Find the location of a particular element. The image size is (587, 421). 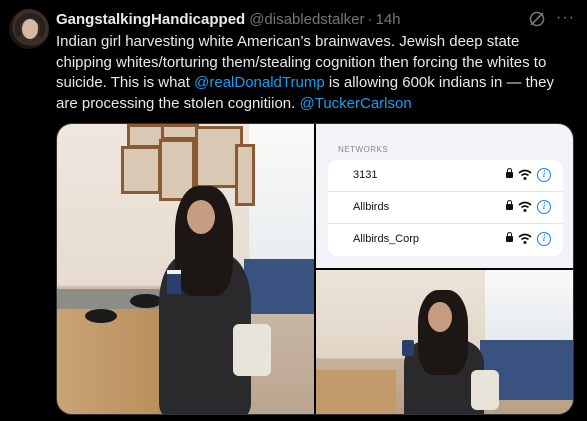

avatar is located at coordinates (29, 29).